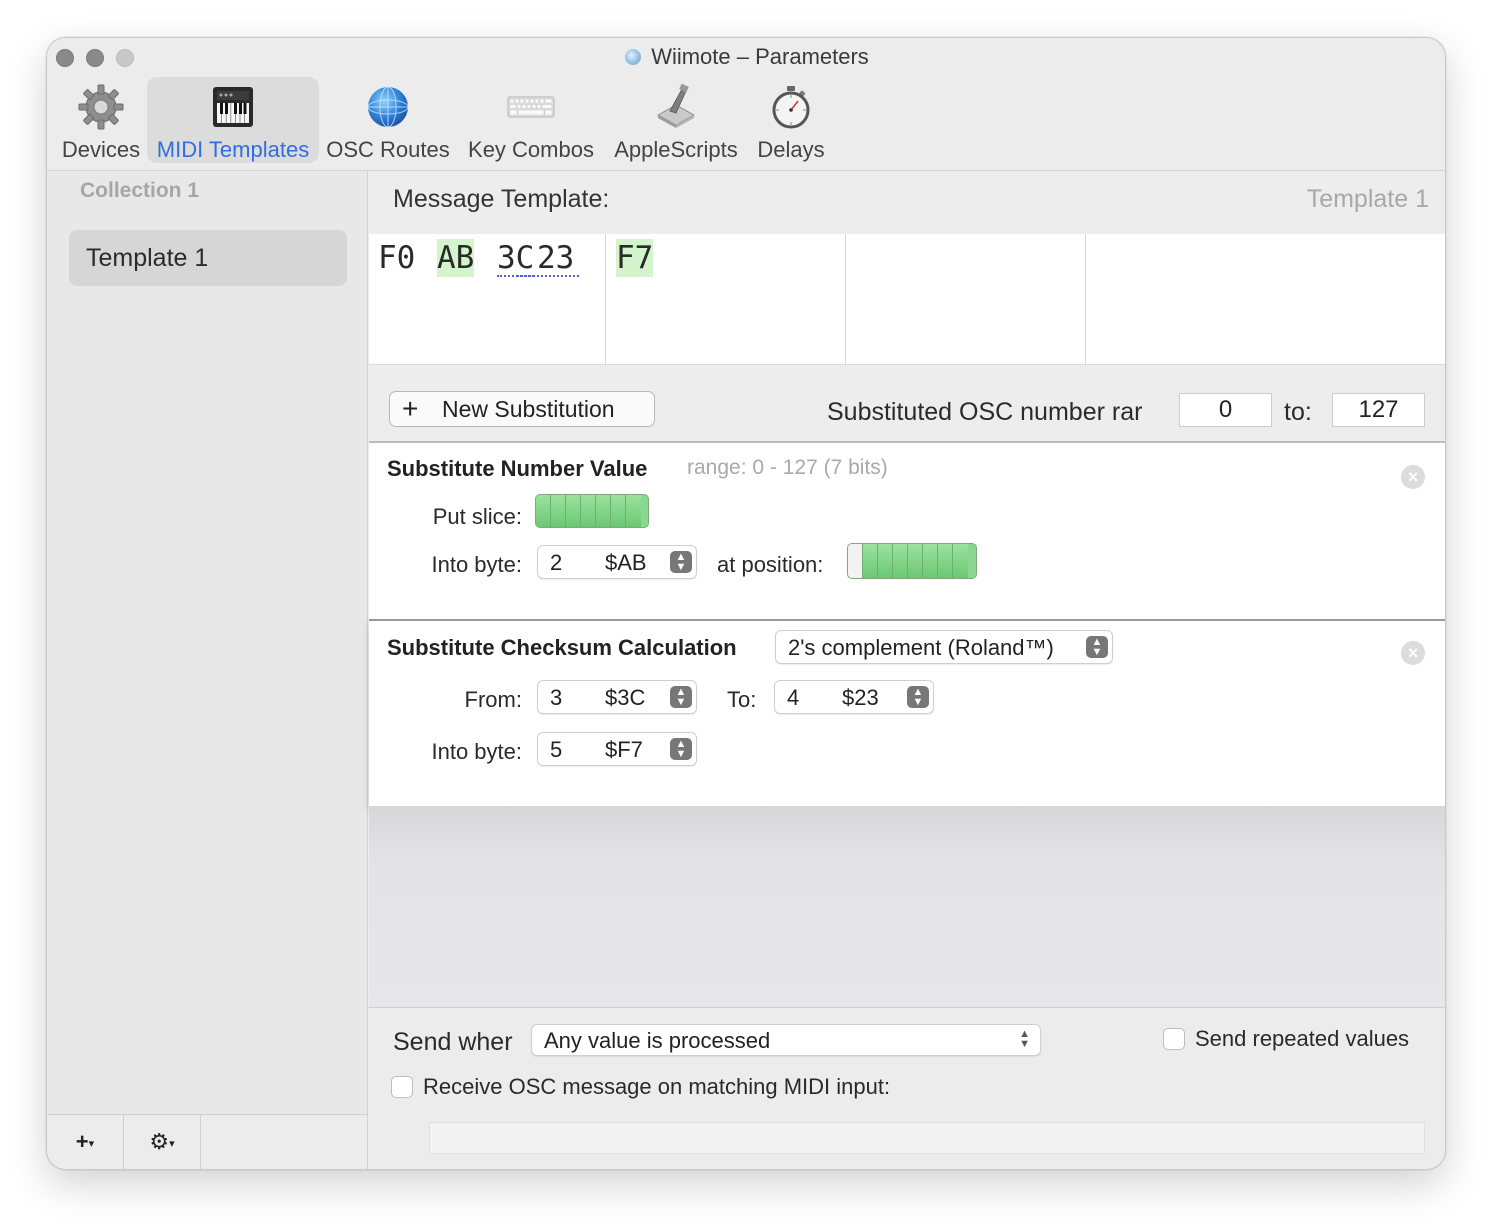  What do you see at coordinates (101, 107) in the screenshot?
I see `gear-icon` at bounding box center [101, 107].